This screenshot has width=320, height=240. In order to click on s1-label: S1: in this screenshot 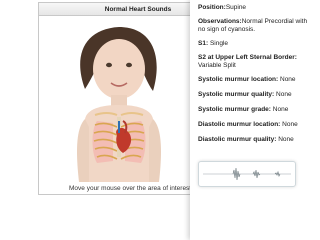, I will do `click(203, 43)`.